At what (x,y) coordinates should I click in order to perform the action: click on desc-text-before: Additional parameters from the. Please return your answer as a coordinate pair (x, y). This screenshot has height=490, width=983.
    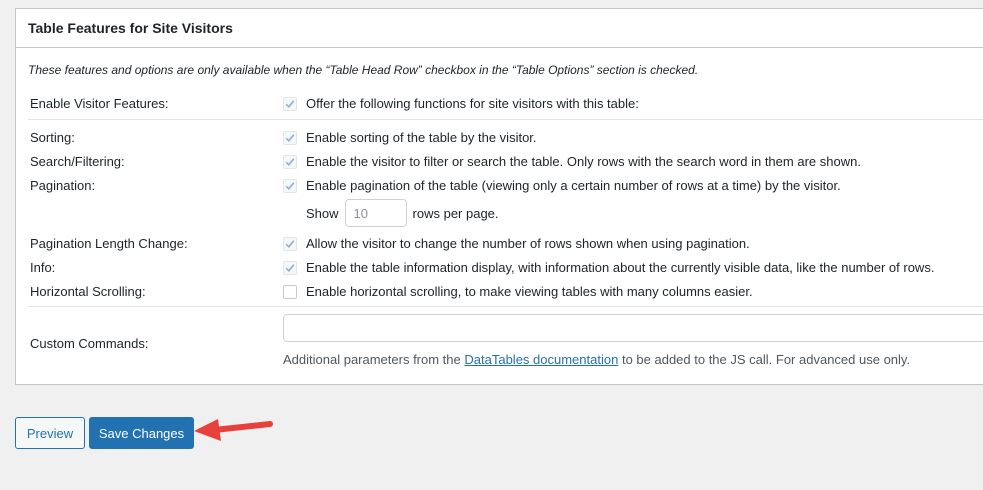
    Looking at the image, I should click on (372, 359).